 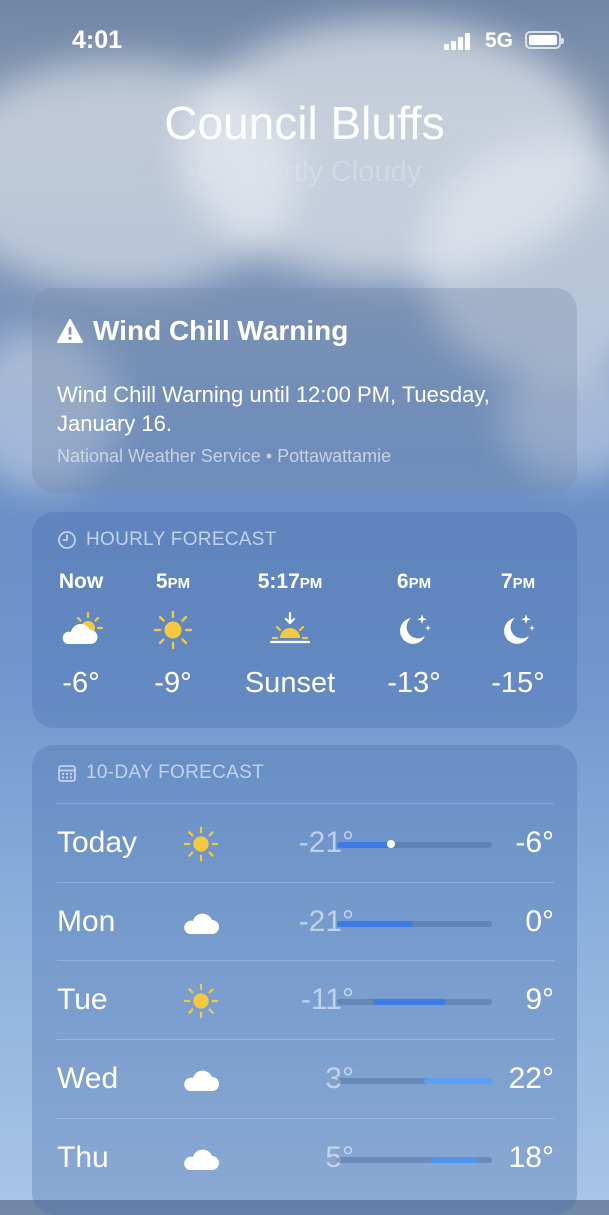 What do you see at coordinates (531, 1157) in the screenshot?
I see `day-high: 18°` at bounding box center [531, 1157].